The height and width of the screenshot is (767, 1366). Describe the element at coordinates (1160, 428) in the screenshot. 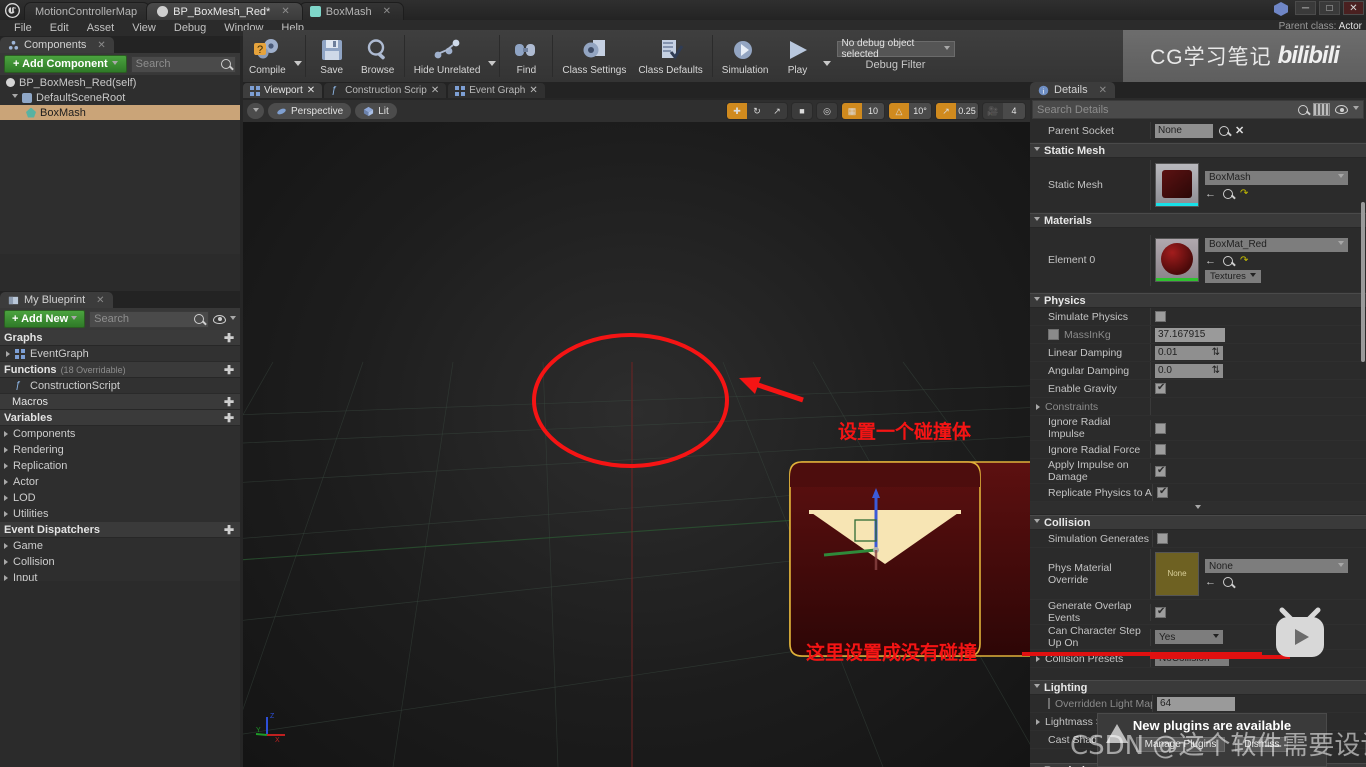

I see `ignore-radial-impulse-checkbox` at that location.